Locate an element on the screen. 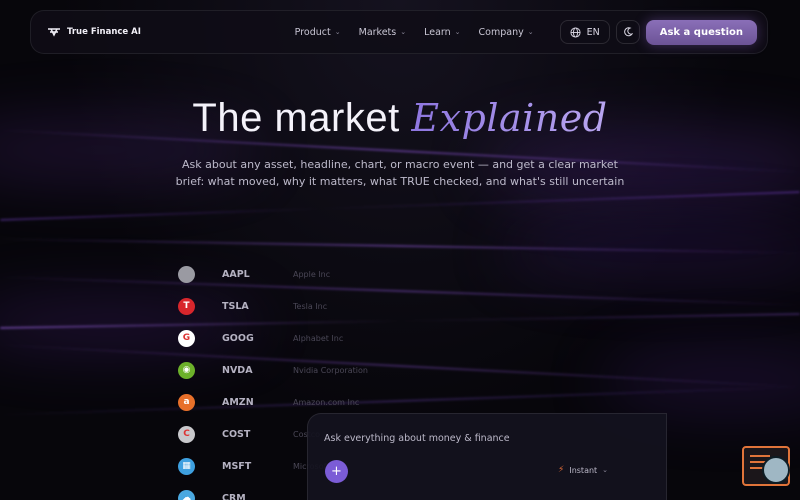  ticker-row: G GOOG Alphabet Inc is located at coordinates (278, 338).